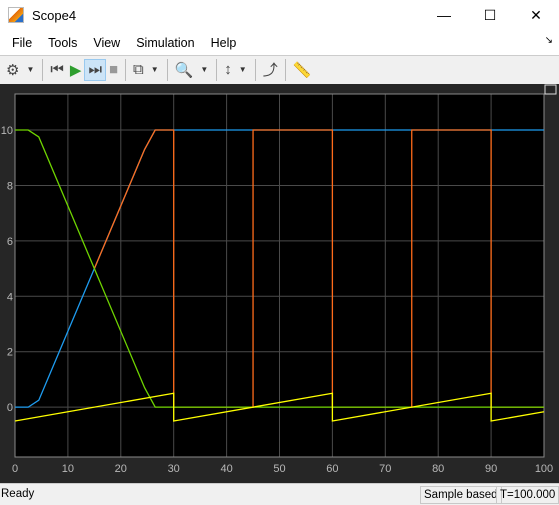 The image size is (559, 505). What do you see at coordinates (10, 186) in the screenshot?
I see `y-tick-label: 8` at bounding box center [10, 186].